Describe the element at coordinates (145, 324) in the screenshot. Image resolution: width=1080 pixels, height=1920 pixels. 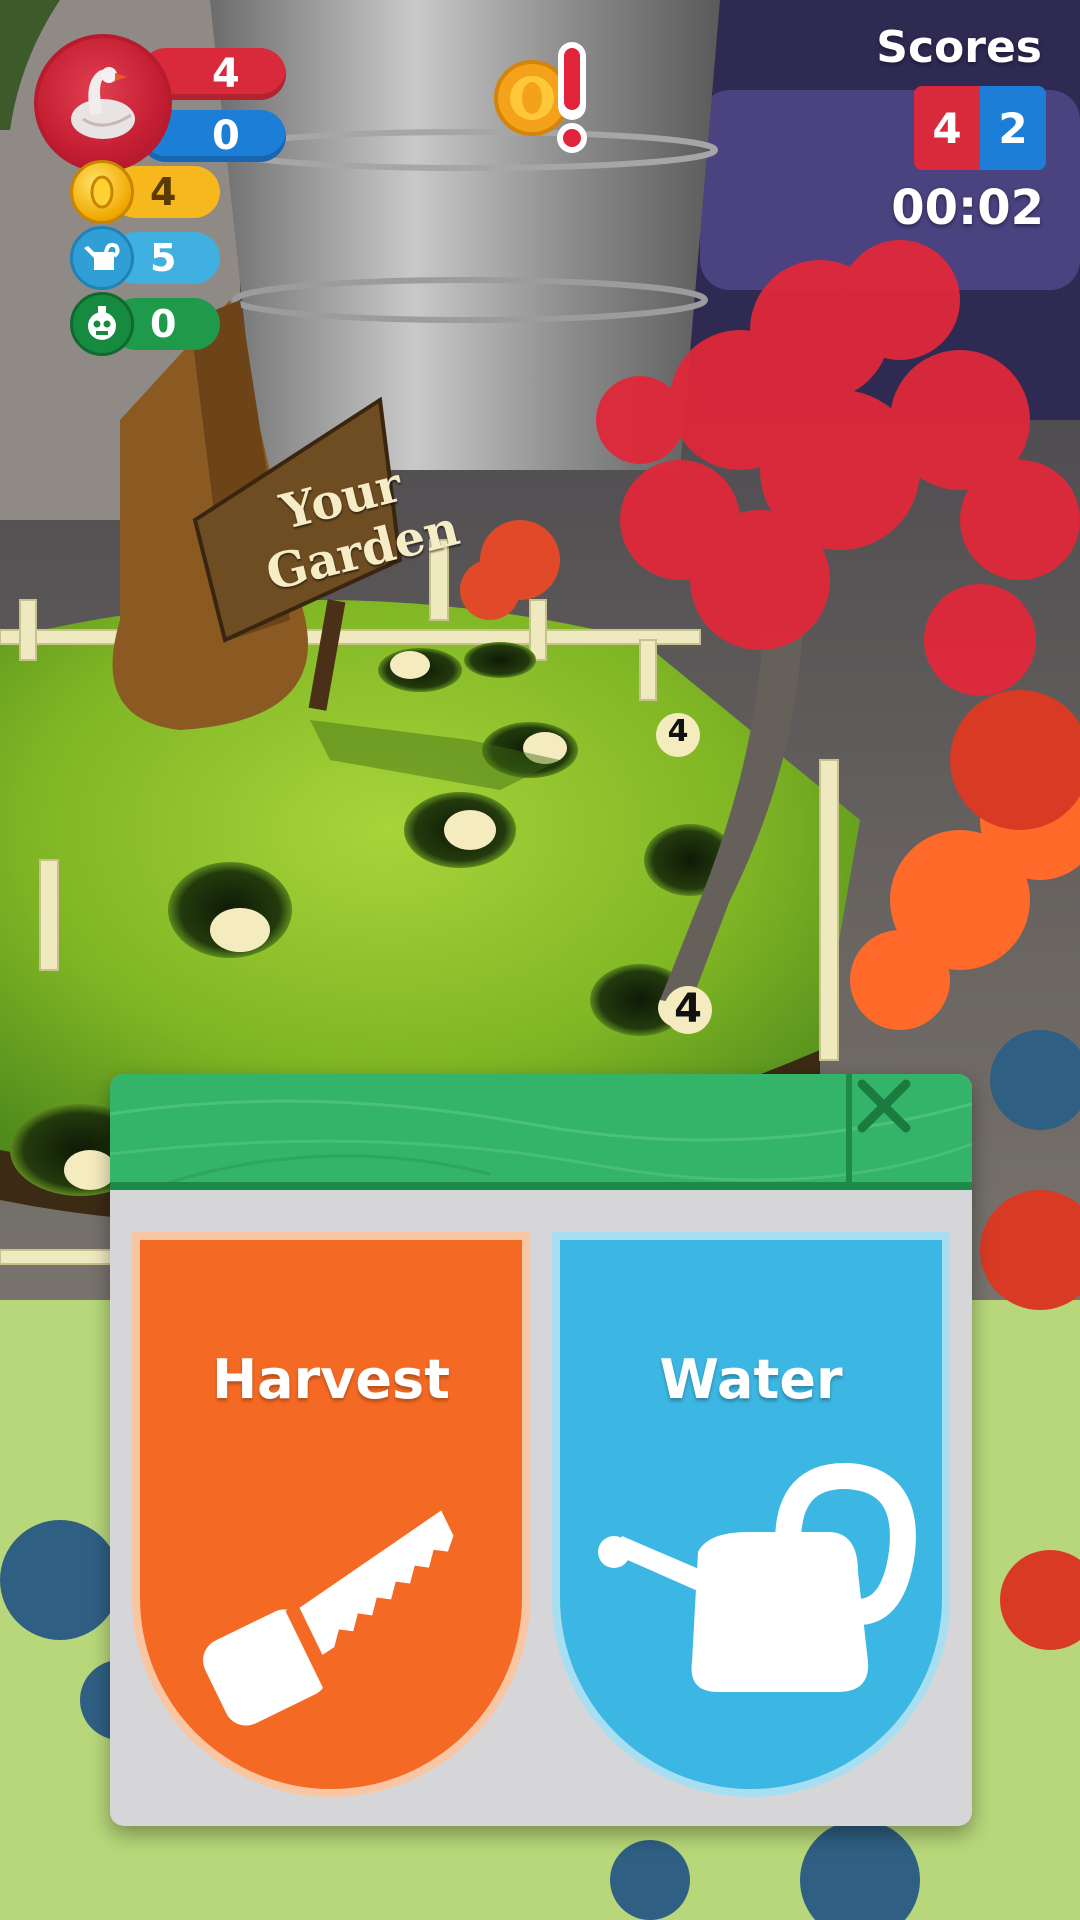
I see `poison-counter: 0` at that location.